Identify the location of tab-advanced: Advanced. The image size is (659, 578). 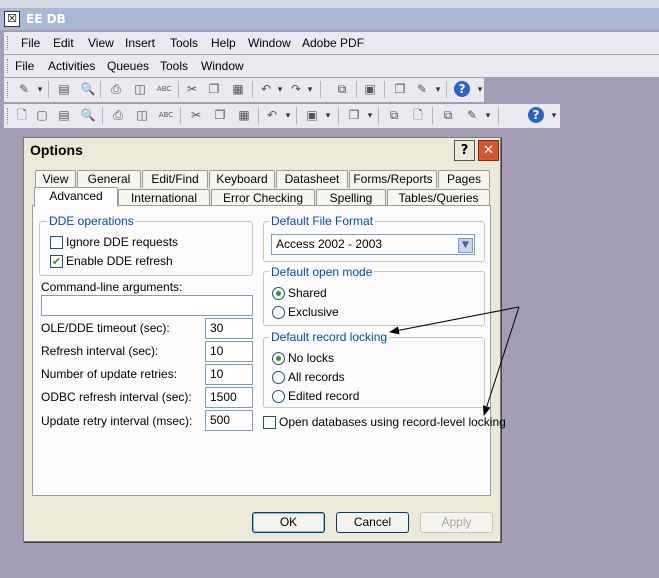
(76, 197).